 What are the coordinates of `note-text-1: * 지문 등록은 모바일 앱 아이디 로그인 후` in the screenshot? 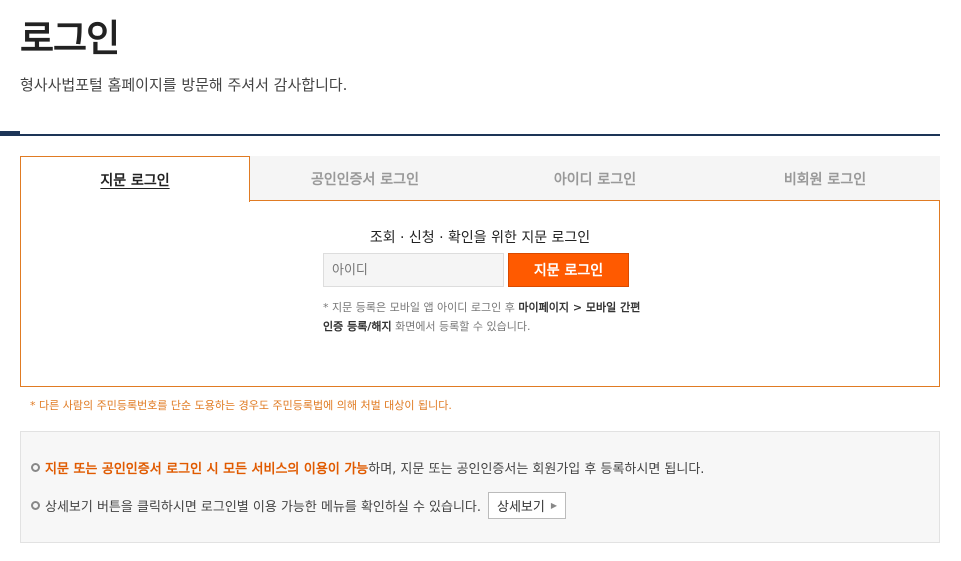 It's located at (421, 307).